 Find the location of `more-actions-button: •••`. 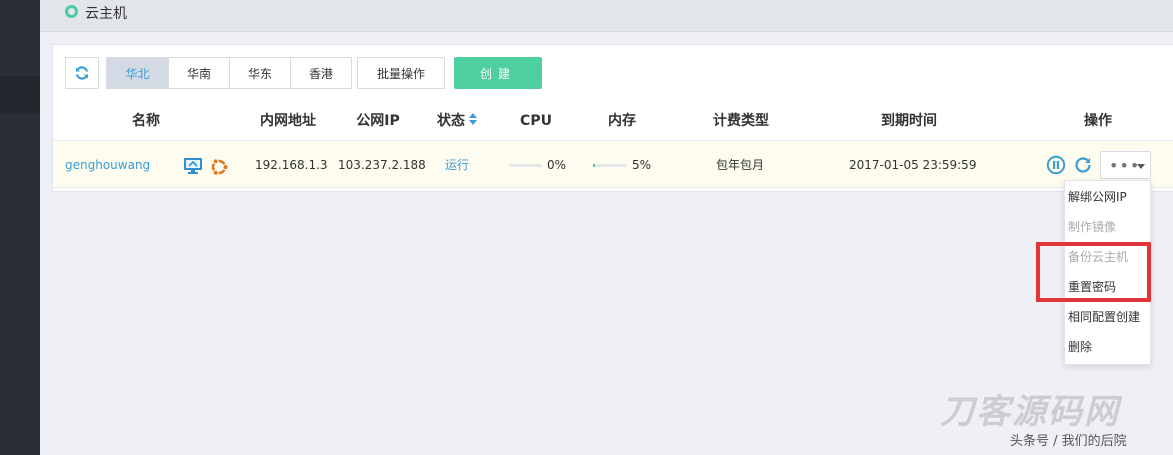

more-actions-button: ••• is located at coordinates (1125, 165).